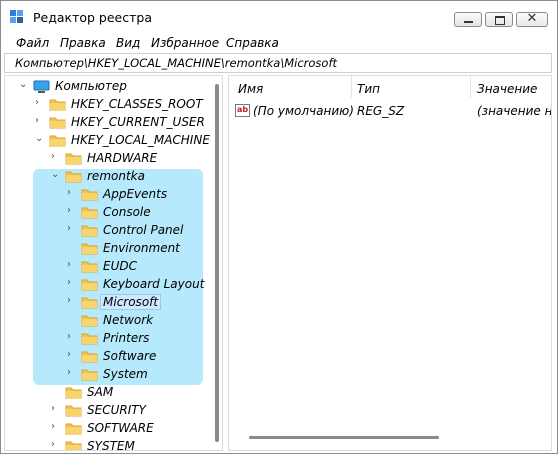  I want to click on tree-node-label: AppEvents, so click(135, 194).